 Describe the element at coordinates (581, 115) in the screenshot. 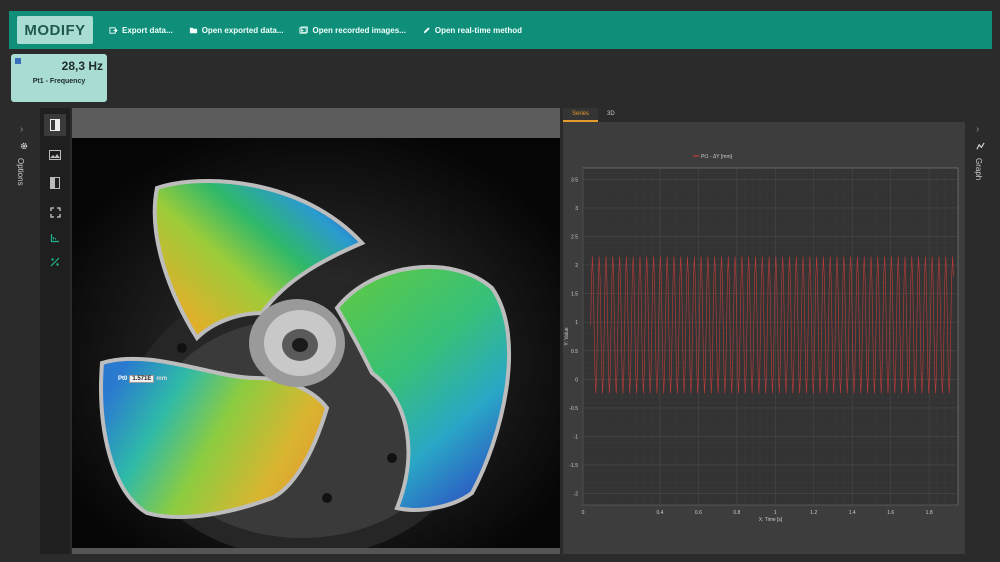

I see `tab-series: Series` at that location.